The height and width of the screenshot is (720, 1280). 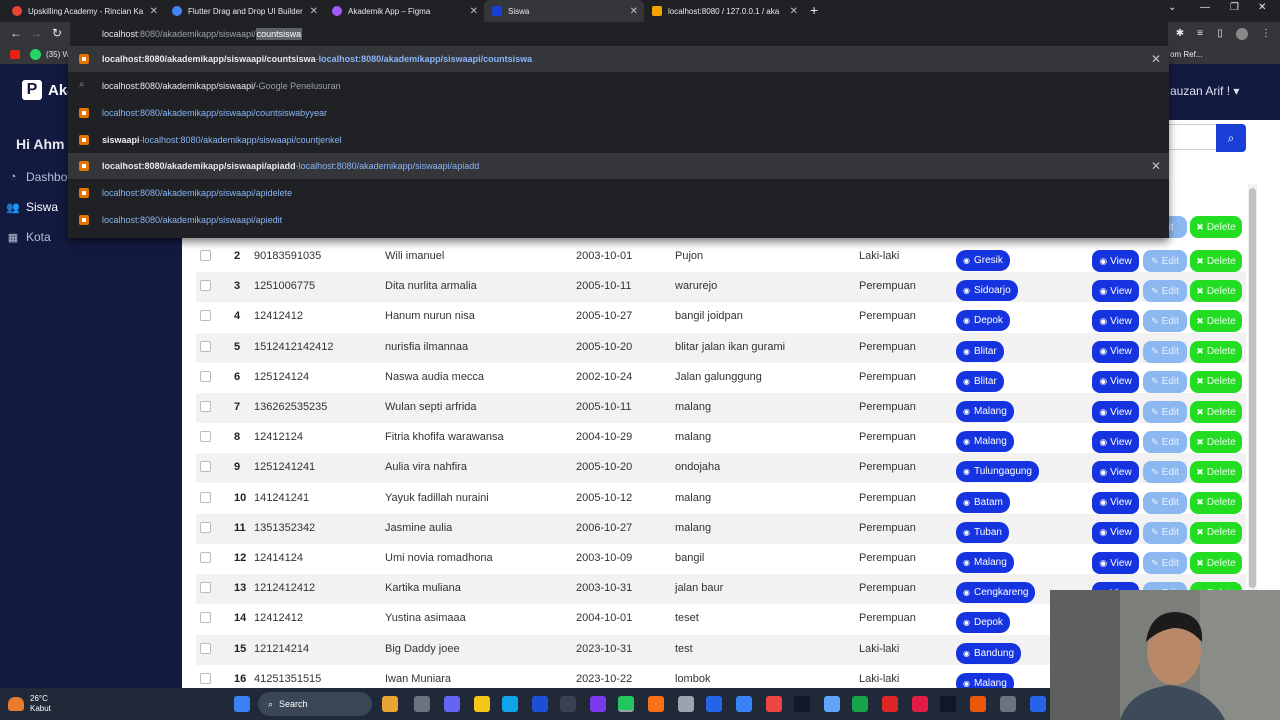 What do you see at coordinates (1038, 704) in the screenshot?
I see `vscode-icon` at bounding box center [1038, 704].